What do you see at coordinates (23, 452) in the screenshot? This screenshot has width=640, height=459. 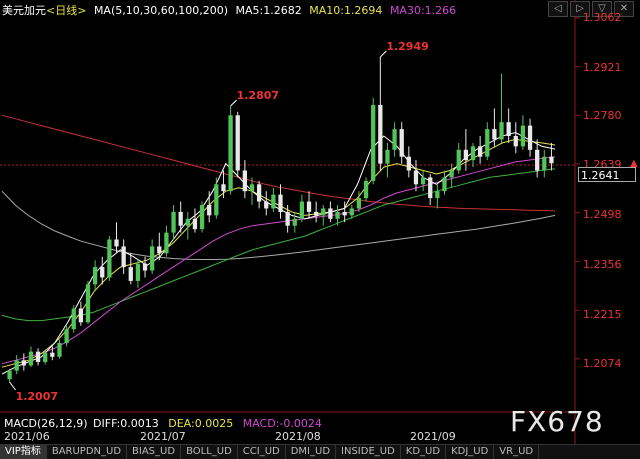 I see `tab-vip: VIP指标` at bounding box center [23, 452].